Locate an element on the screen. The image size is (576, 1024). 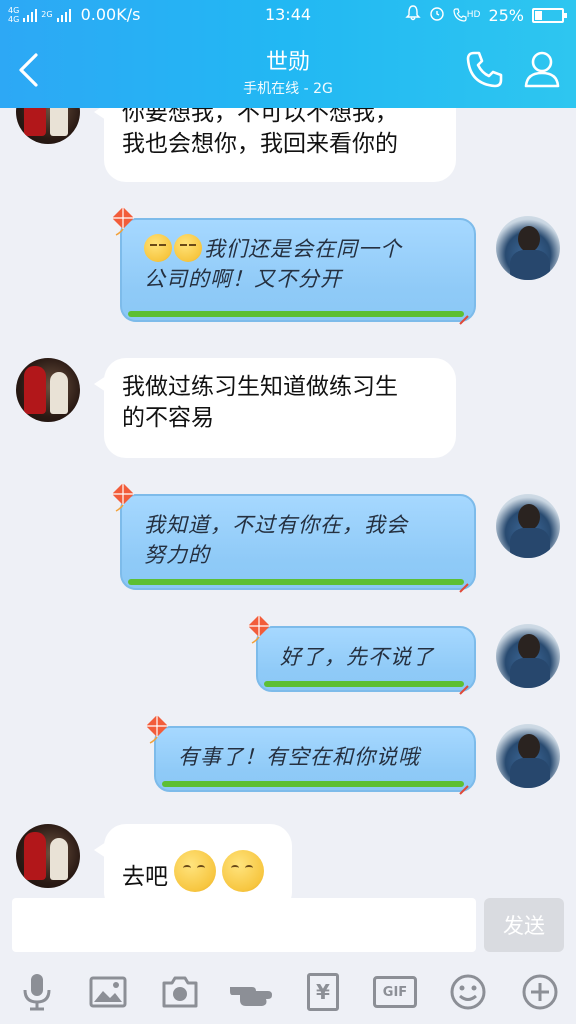
more-button is located at coordinates (540, 992).